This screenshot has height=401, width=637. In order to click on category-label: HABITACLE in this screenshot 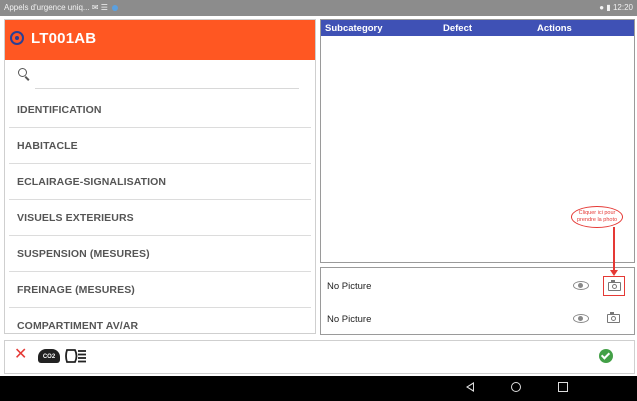, I will do `click(47, 146)`.